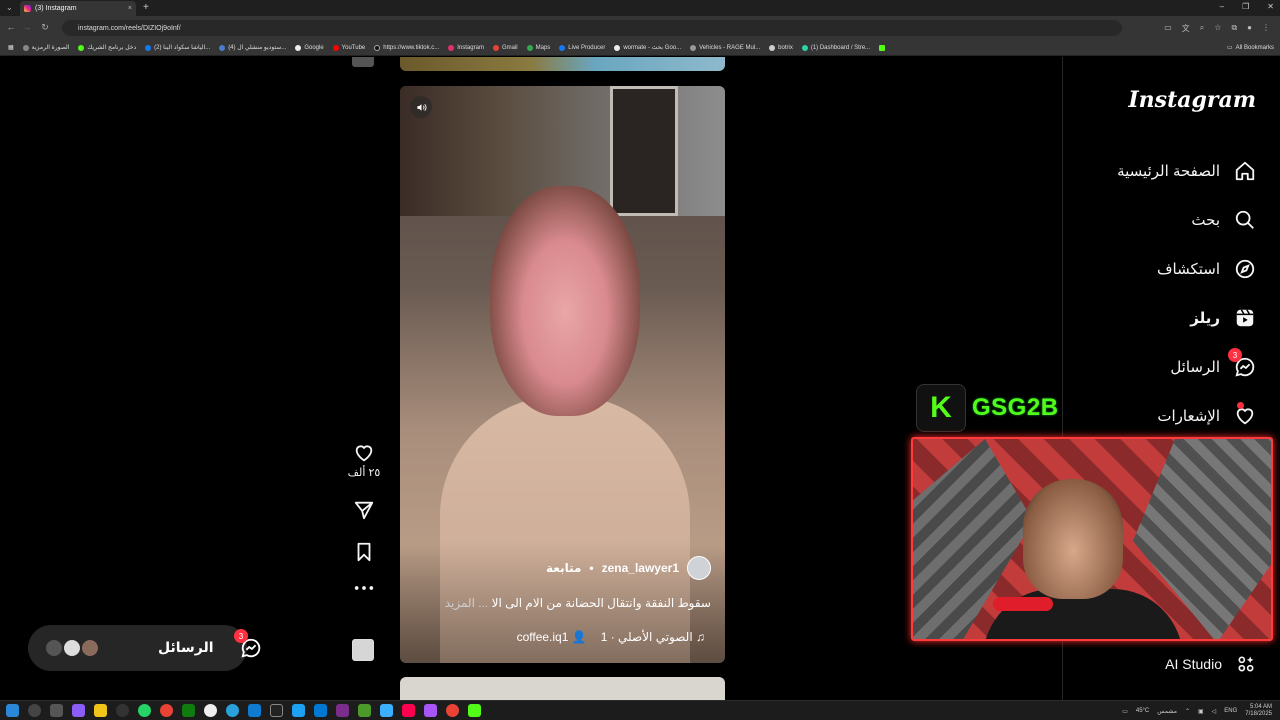  I want to click on follow-button: متابعة, so click(563, 568).